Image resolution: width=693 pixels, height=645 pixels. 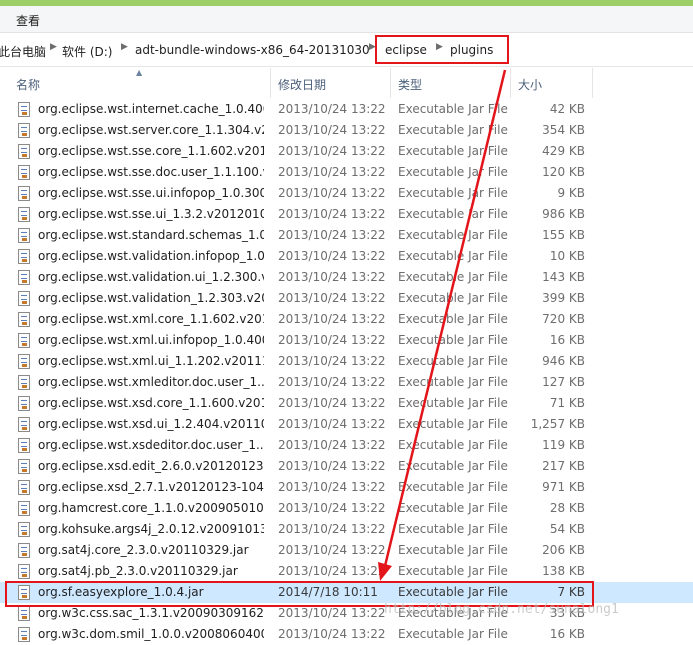 What do you see at coordinates (563, 319) in the screenshot?
I see `file-size: 720 KB` at bounding box center [563, 319].